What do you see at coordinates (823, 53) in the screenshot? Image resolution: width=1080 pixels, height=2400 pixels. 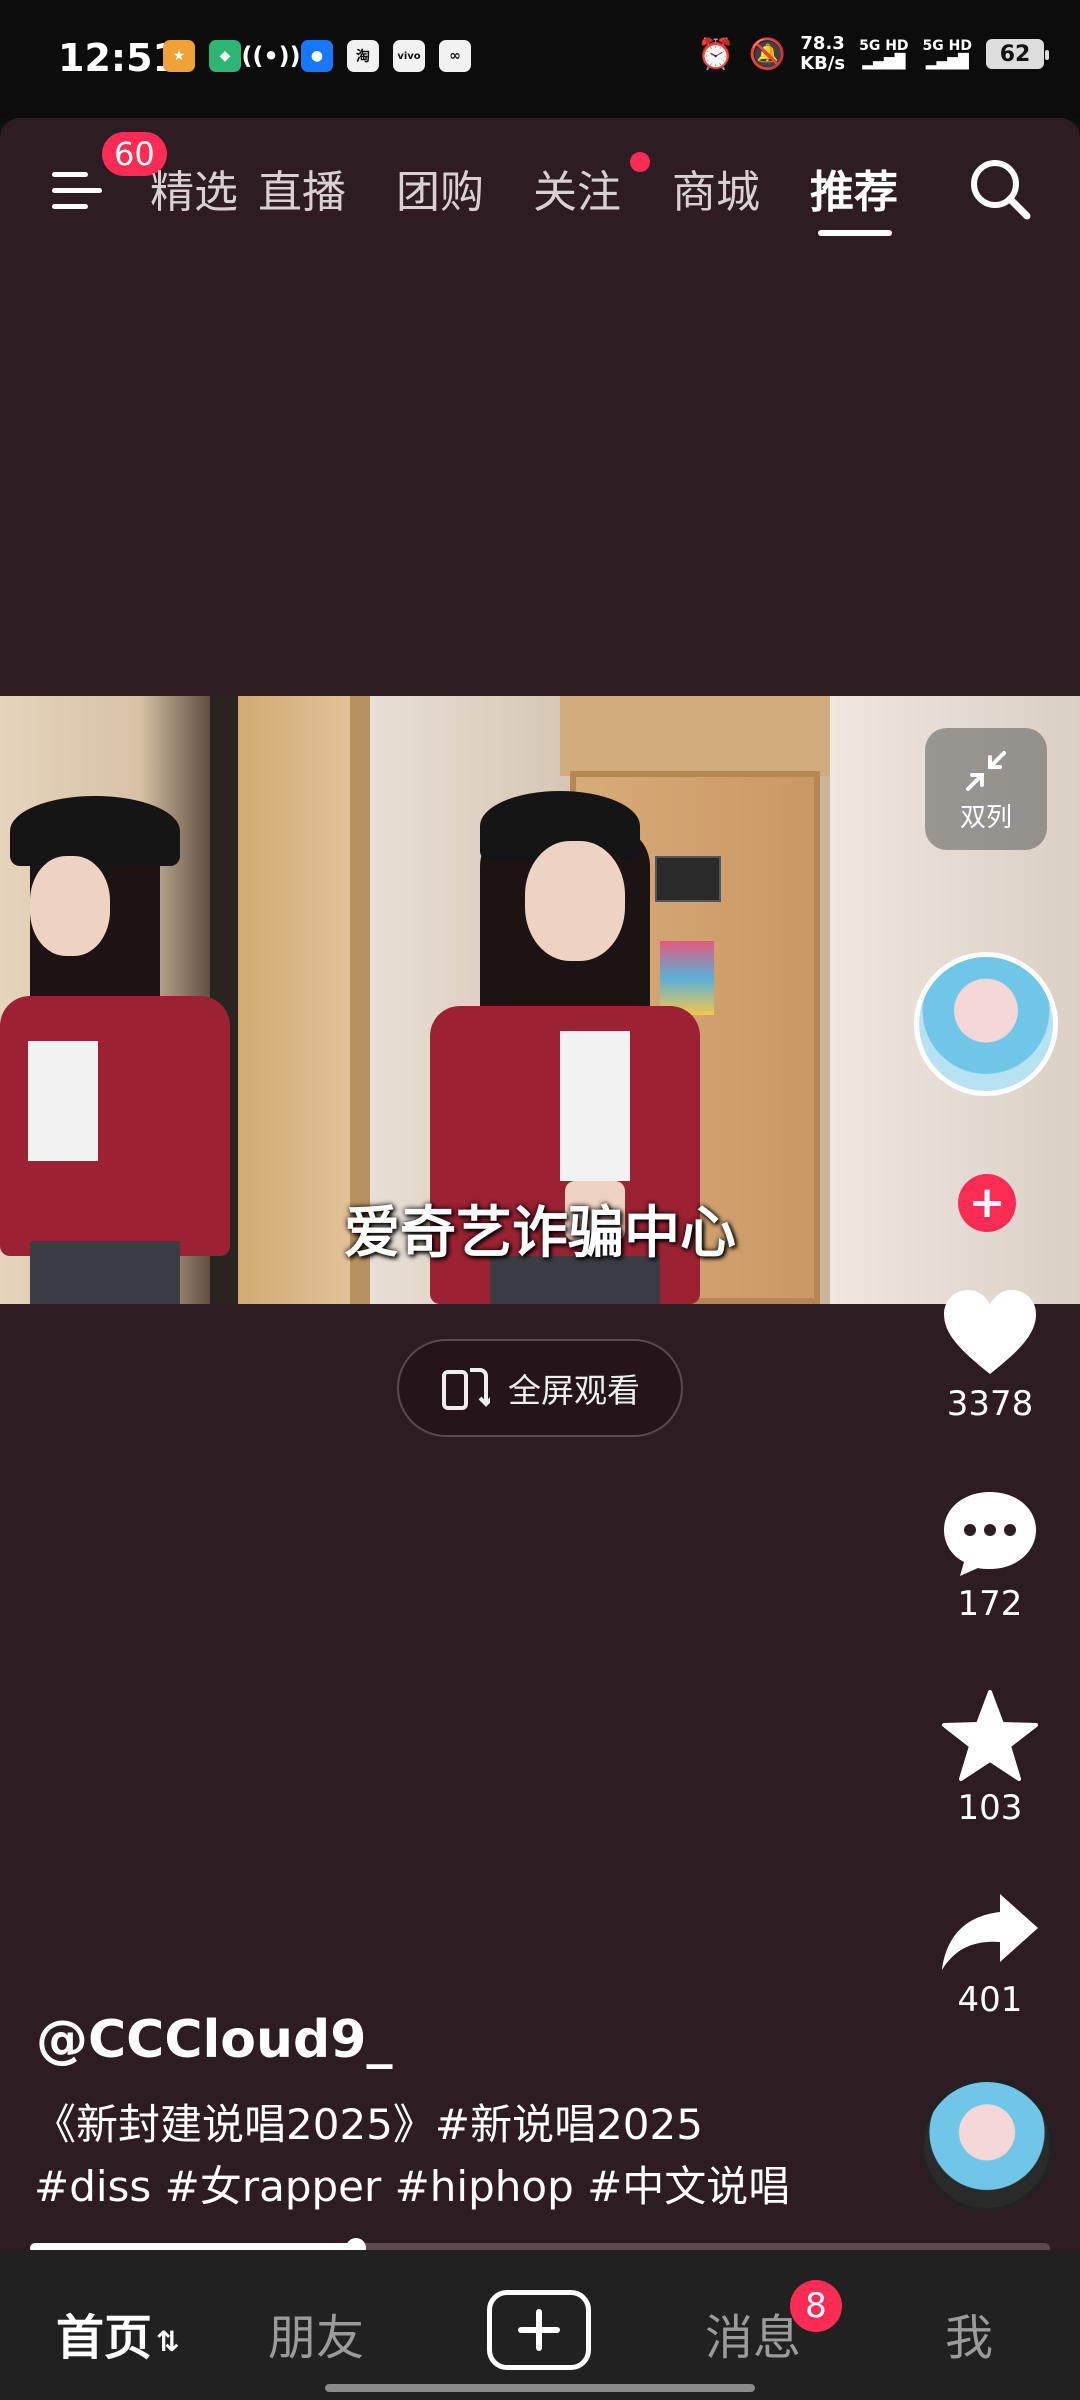 I see `network-speed: 78.3 KB/s` at bounding box center [823, 53].